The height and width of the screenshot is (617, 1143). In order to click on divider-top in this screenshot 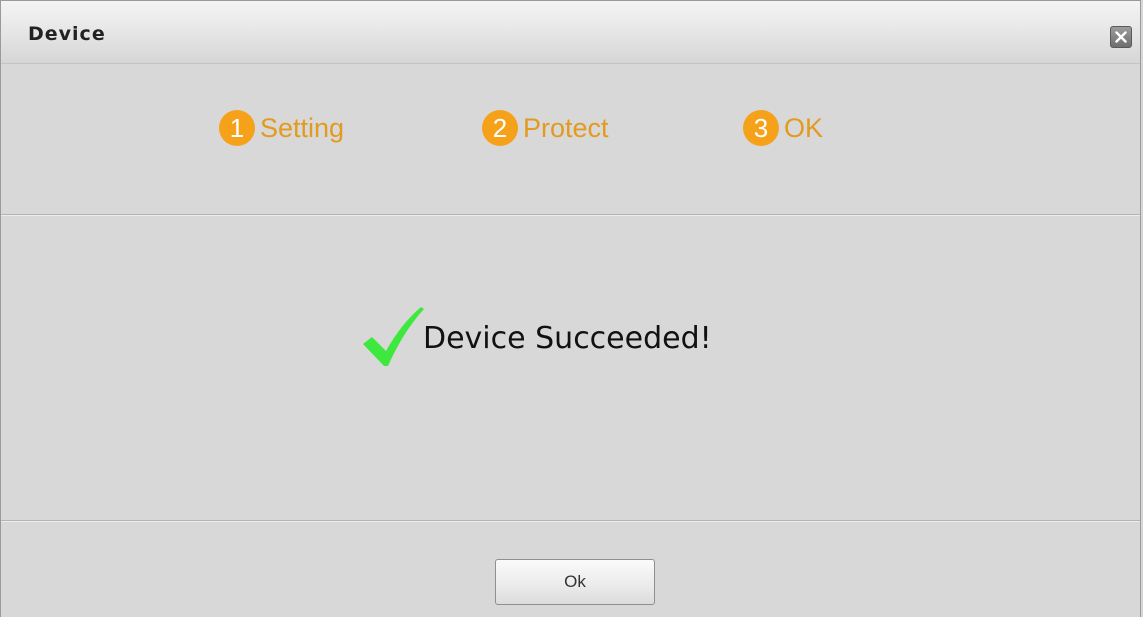, I will do `click(570, 215)`.